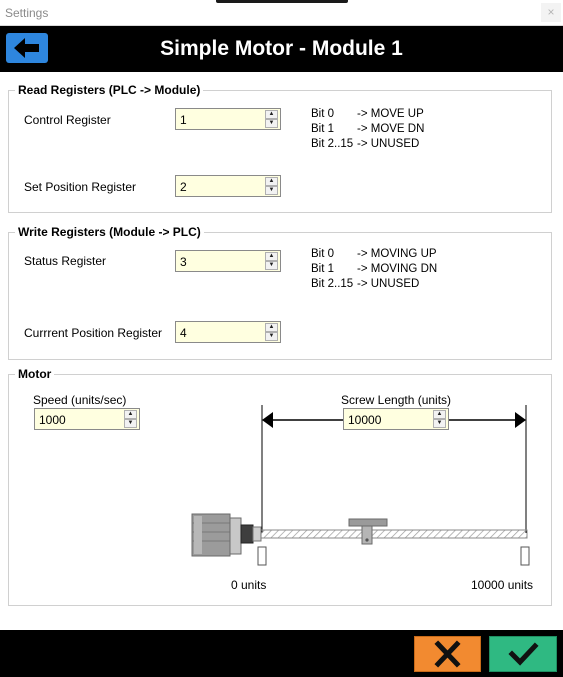  I want to click on window-titlebar: Settings ×, so click(281, 13).